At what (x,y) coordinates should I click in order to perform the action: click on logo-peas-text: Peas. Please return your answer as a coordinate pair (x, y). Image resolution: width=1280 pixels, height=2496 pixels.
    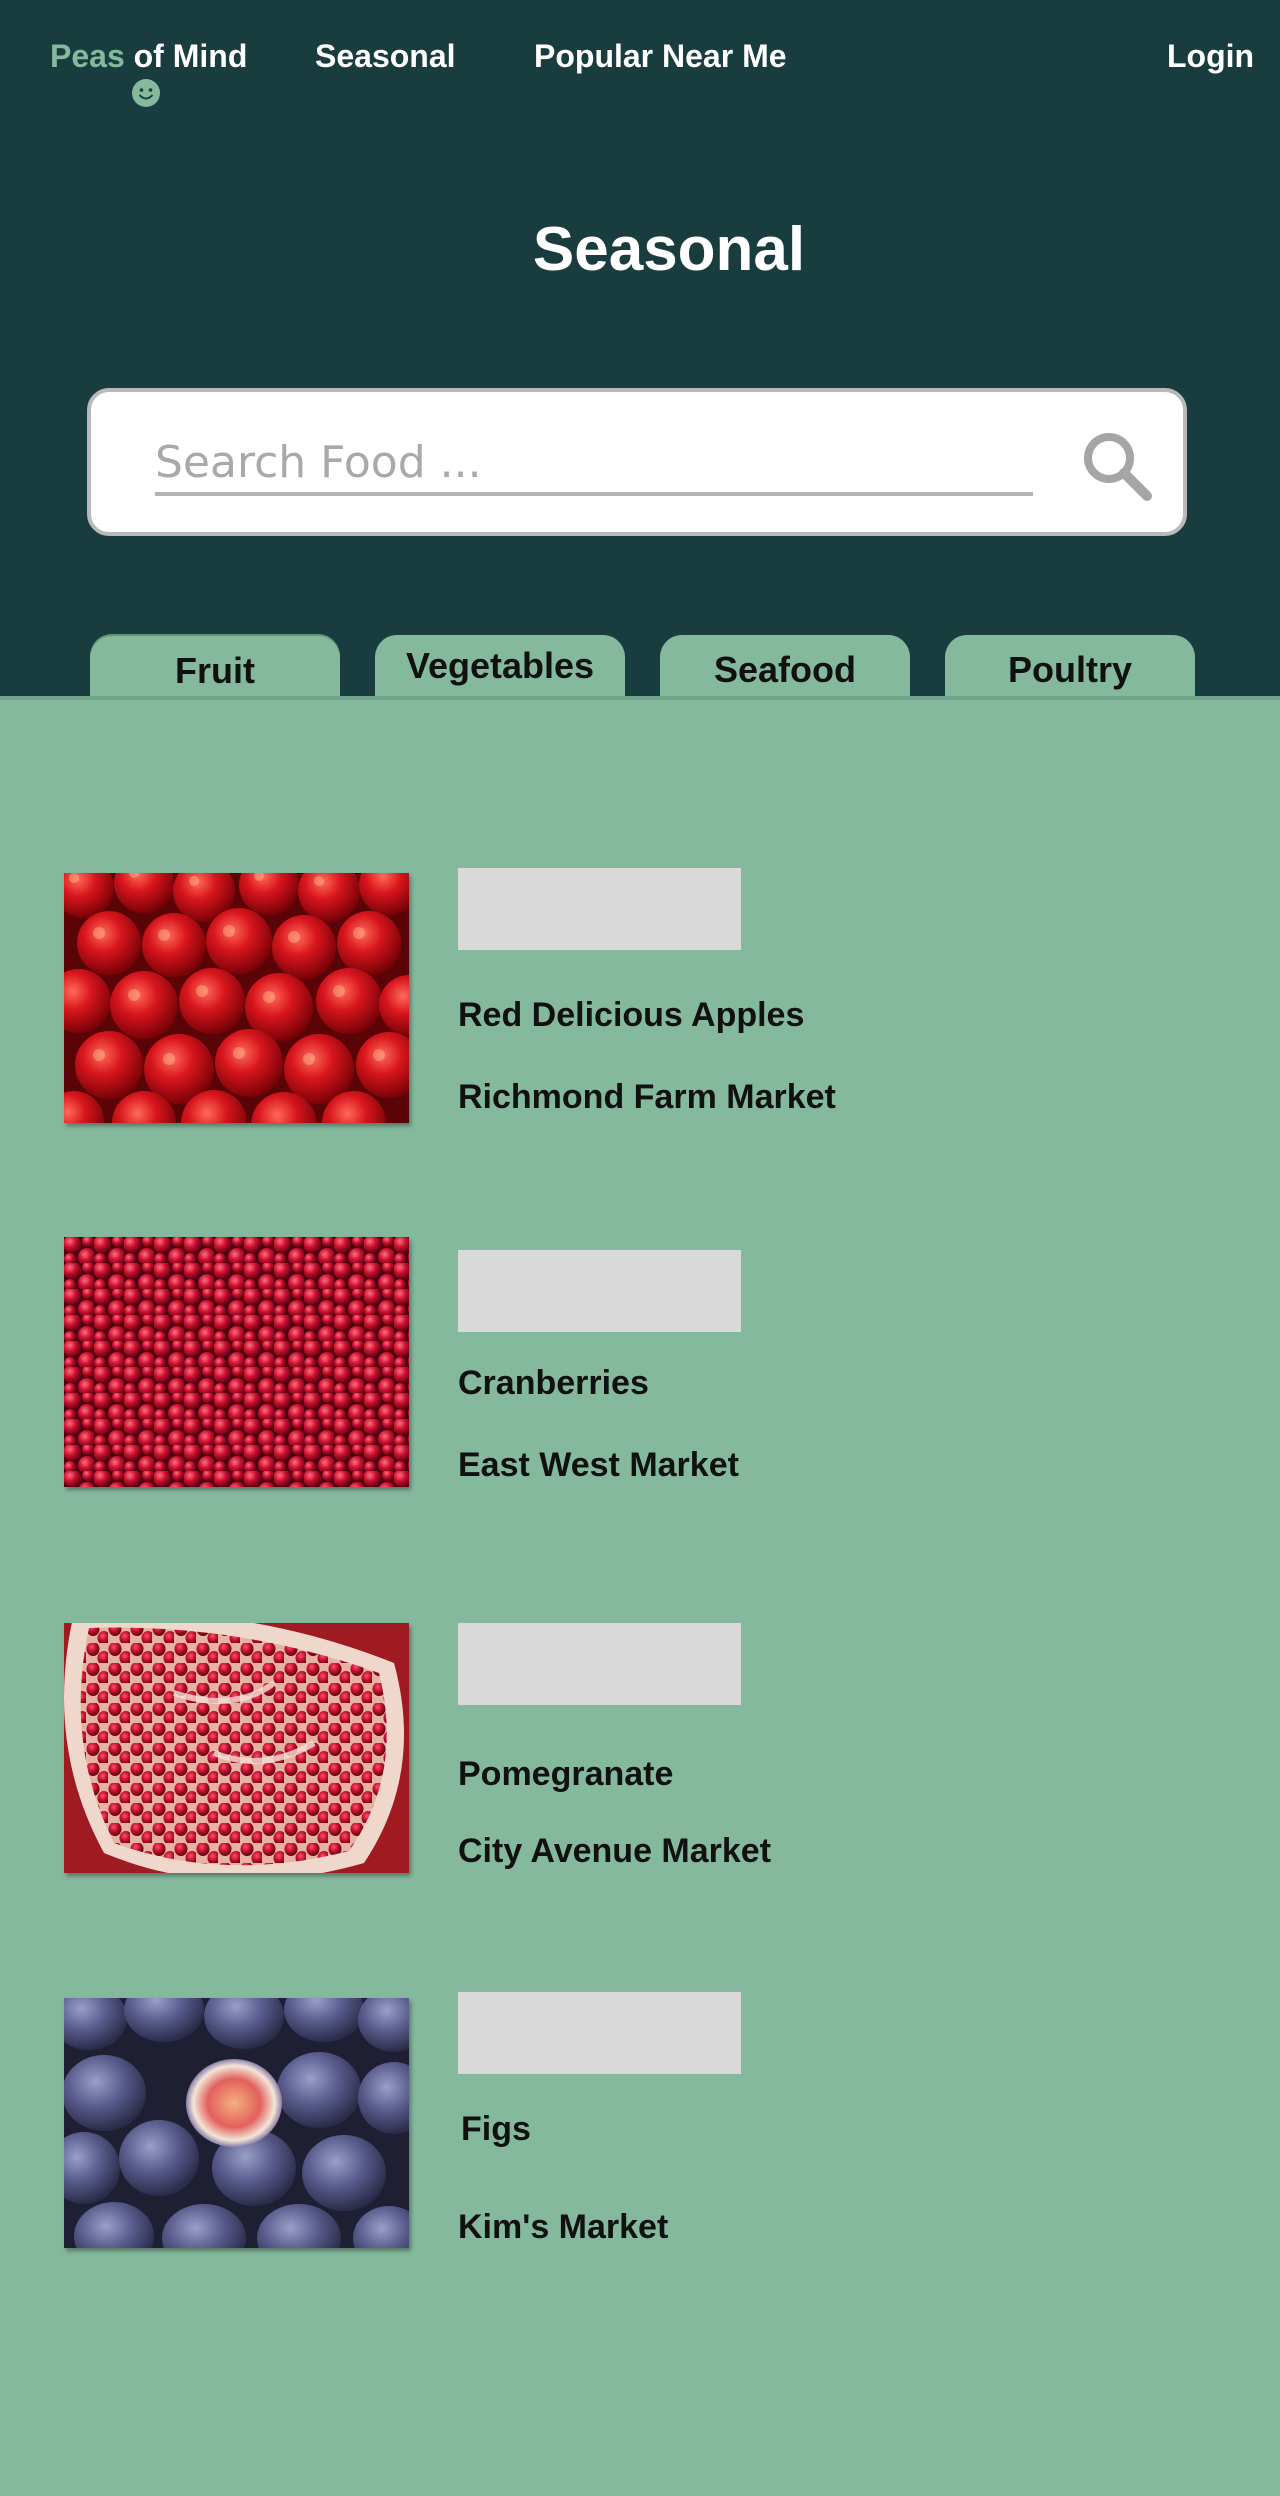
    Looking at the image, I should click on (87, 56).